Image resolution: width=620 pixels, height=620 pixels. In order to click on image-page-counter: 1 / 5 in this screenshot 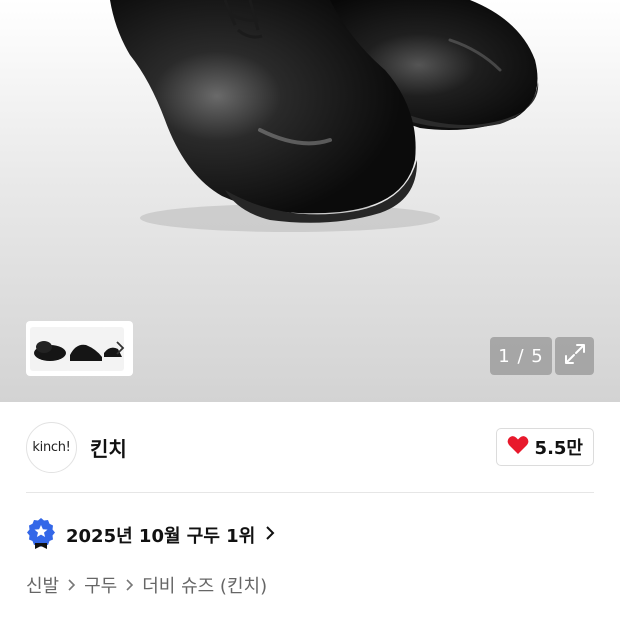, I will do `click(521, 356)`.